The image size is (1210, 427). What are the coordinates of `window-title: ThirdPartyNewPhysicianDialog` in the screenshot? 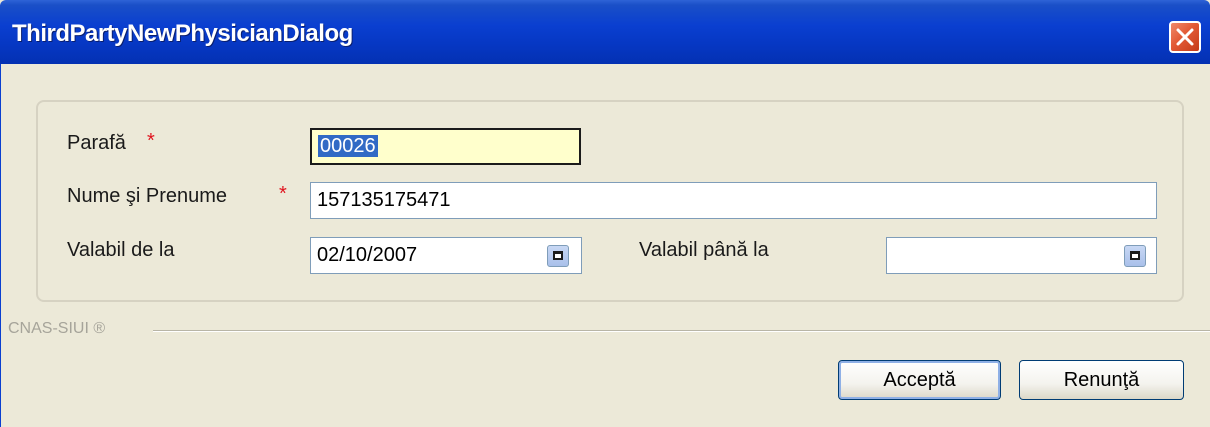 It's located at (182, 33).